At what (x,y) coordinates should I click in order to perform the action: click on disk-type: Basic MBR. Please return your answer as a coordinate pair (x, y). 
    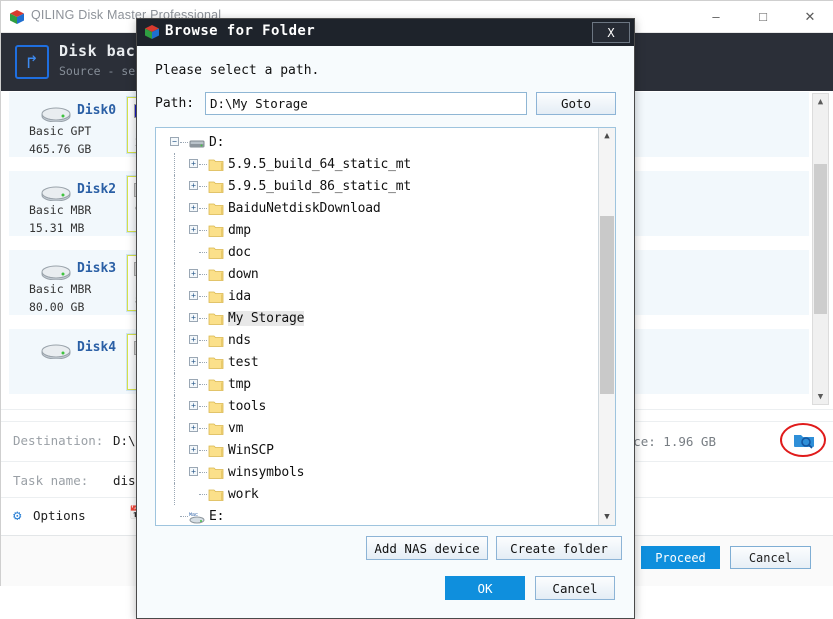
    Looking at the image, I should click on (60, 210).